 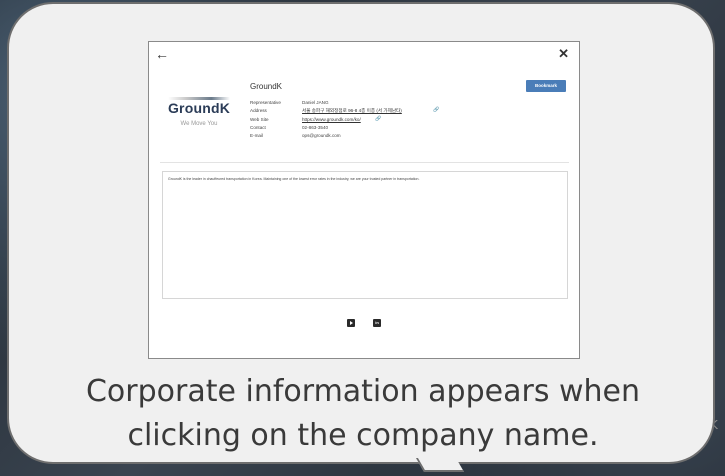 I want to click on info-label: Representative, so click(x=265, y=102).